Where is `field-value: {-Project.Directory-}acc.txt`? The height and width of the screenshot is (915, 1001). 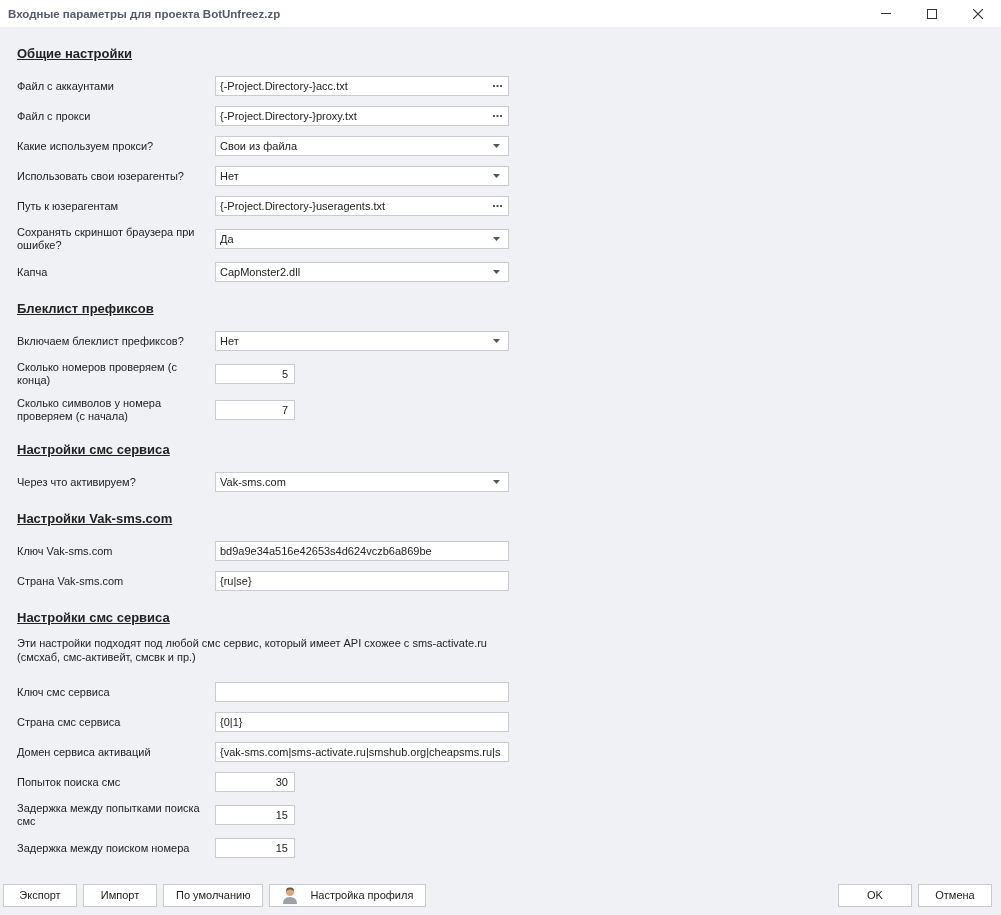 field-value: {-Project.Directory-}acc.txt is located at coordinates (284, 86).